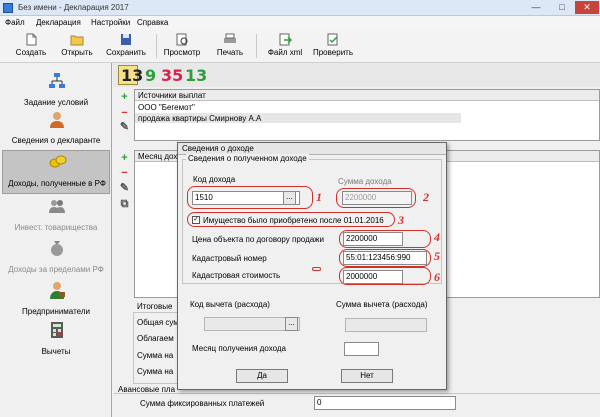 The width and height of the screenshot is (600, 417). What do you see at coordinates (124, 127) in the screenshot?
I see `edit-payer-icon: ✎` at bounding box center [124, 127].